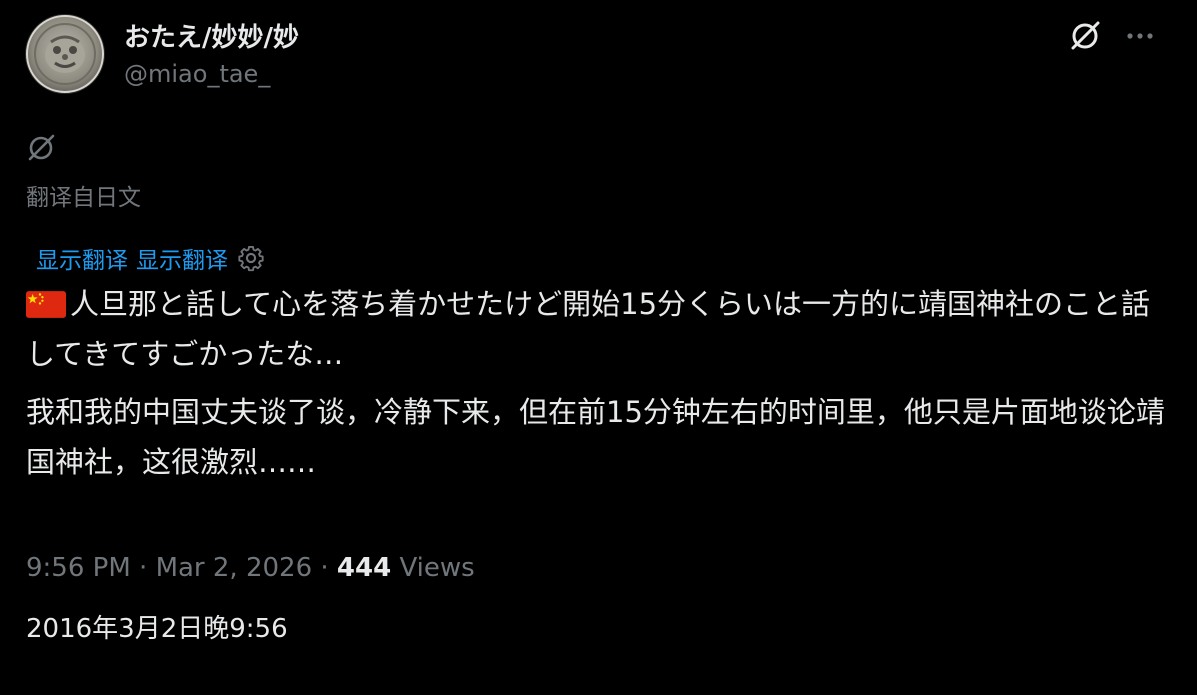 This screenshot has width=1197, height=695. I want to click on post-meta: 9:56 PM · Mar 2, 2026 · 444 Views, so click(250, 568).